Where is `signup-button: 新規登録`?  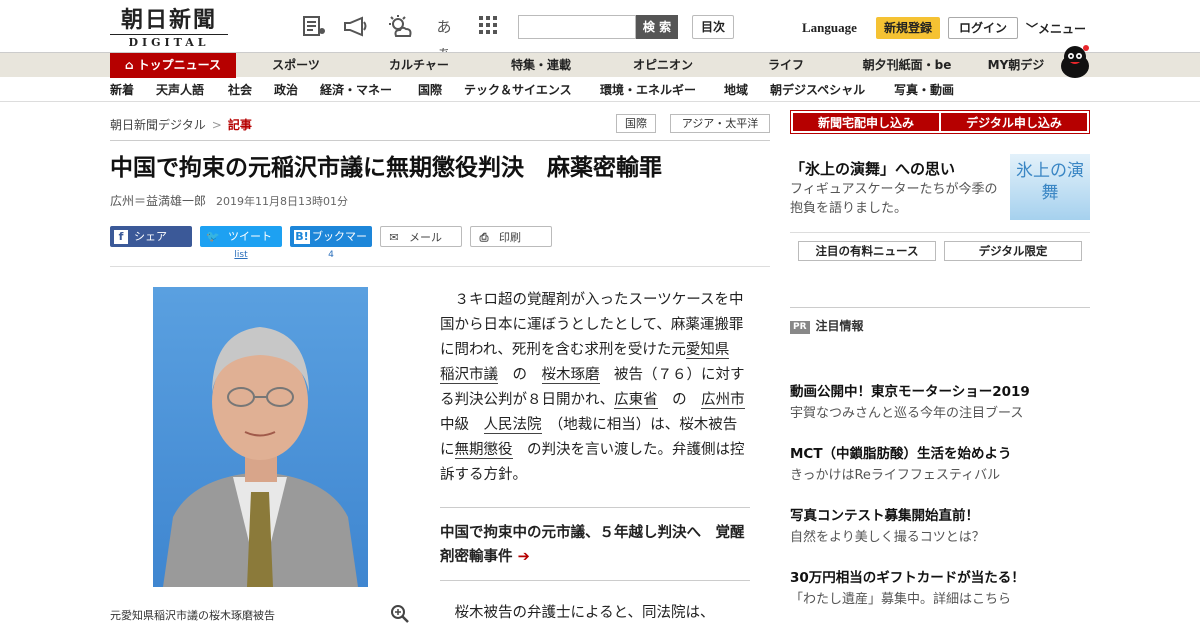 signup-button: 新規登録 is located at coordinates (908, 28).